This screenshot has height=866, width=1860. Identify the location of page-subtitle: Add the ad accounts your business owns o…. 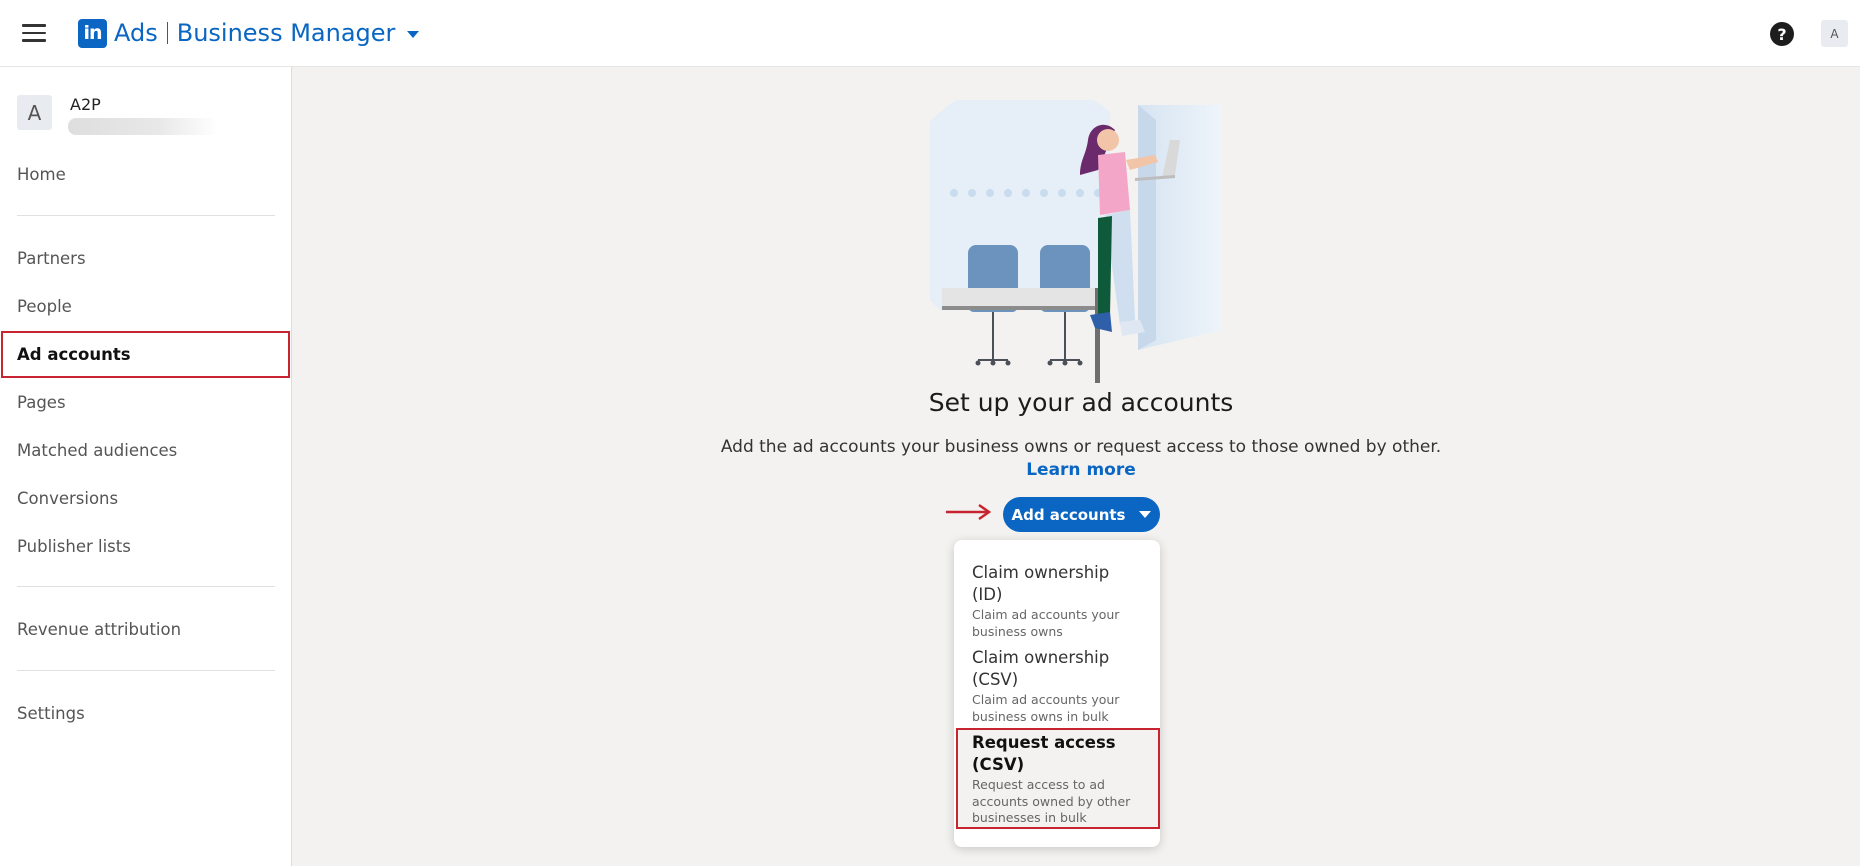
(1081, 447).